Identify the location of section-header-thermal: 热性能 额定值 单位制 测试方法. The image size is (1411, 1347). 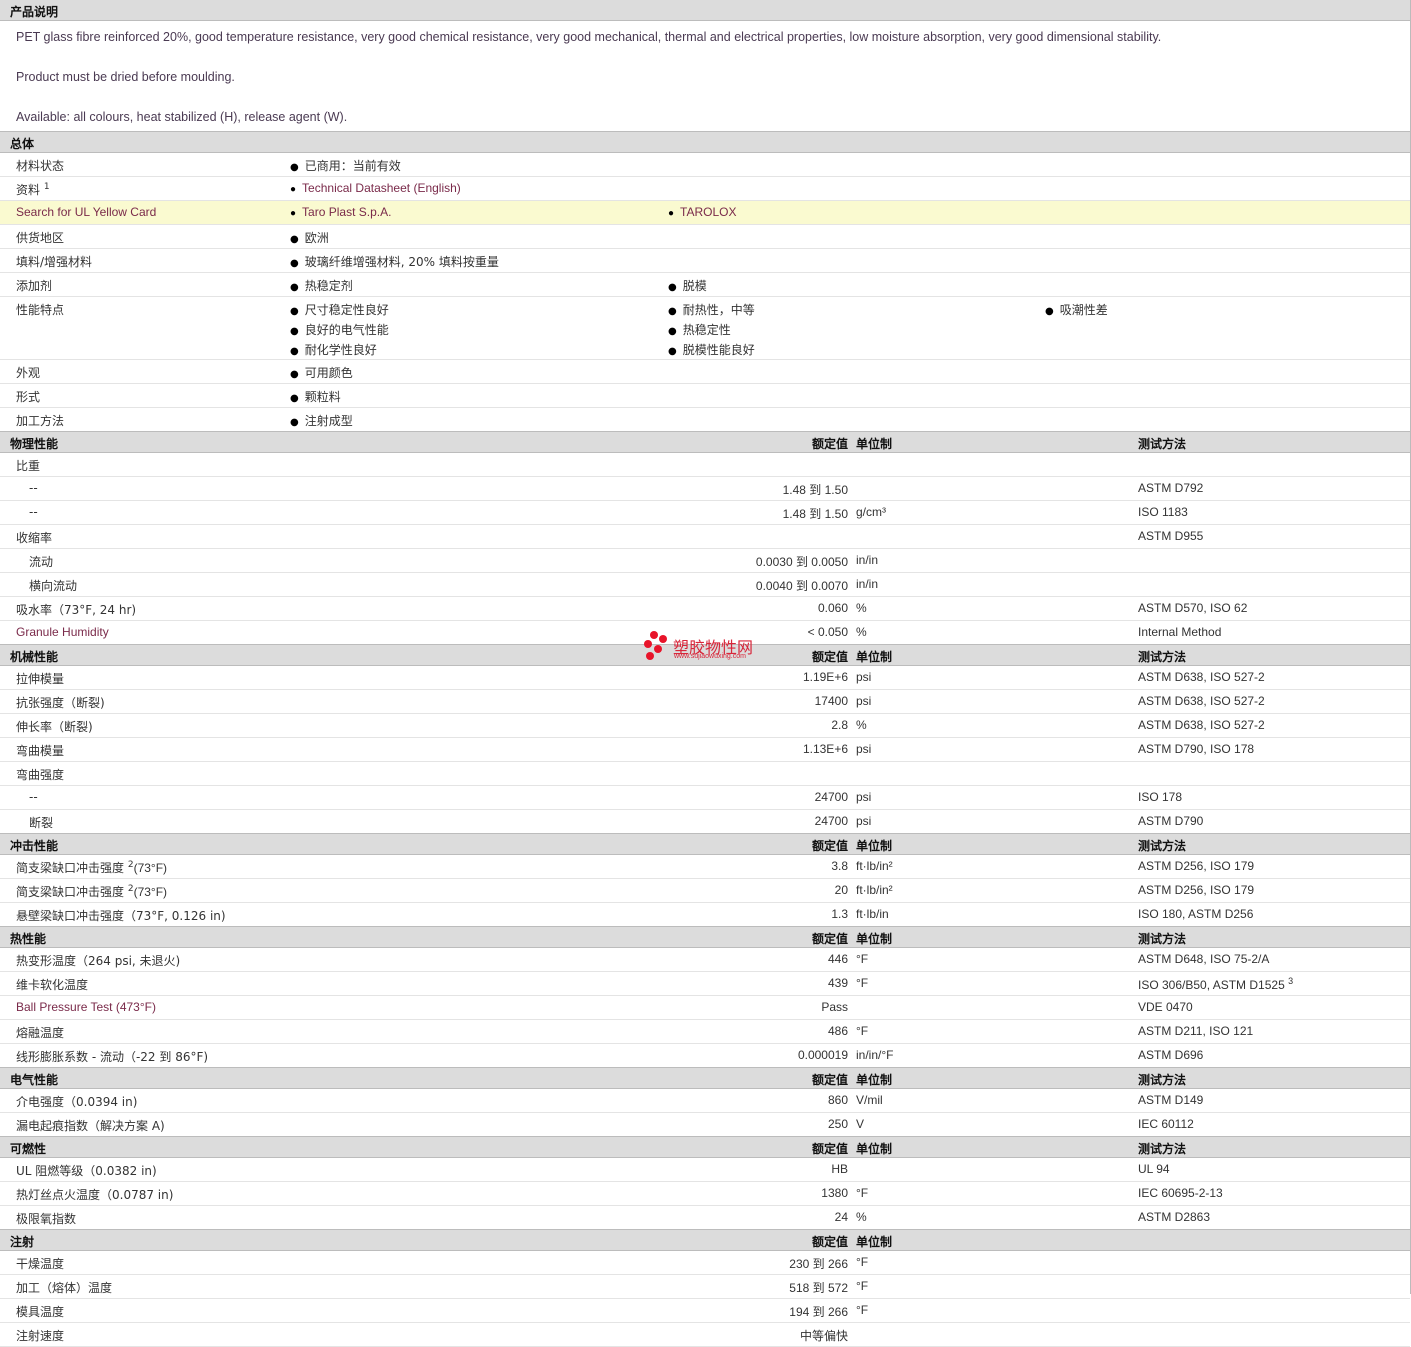
(705, 937).